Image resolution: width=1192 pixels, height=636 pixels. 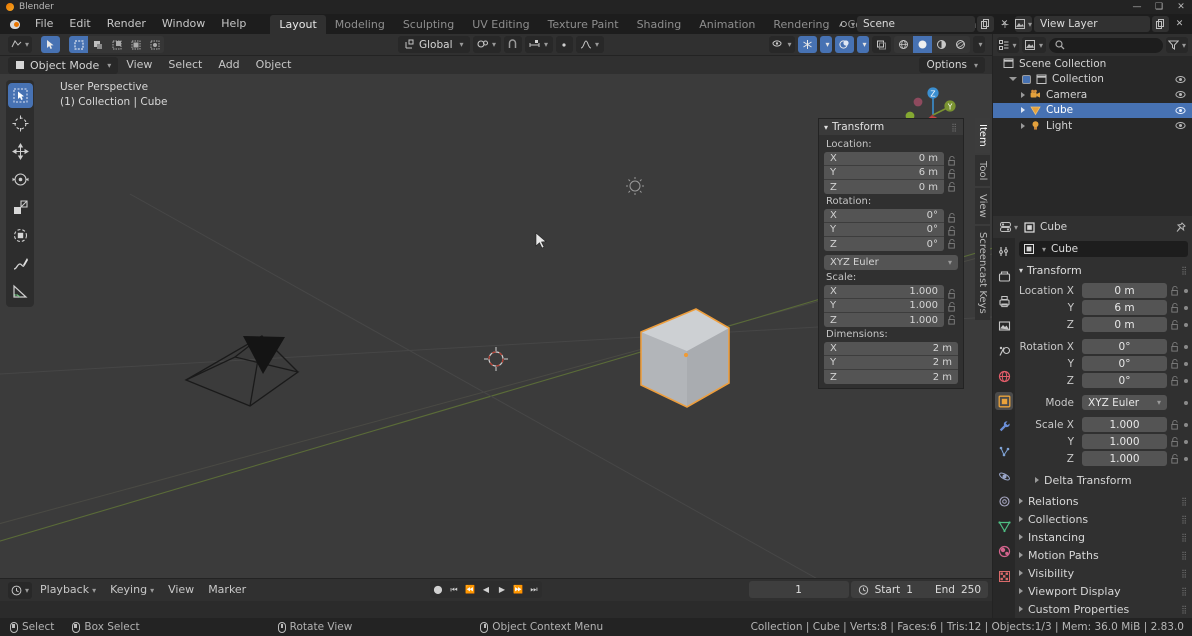 I want to click on current-frame-field: 1, so click(x=798, y=589).